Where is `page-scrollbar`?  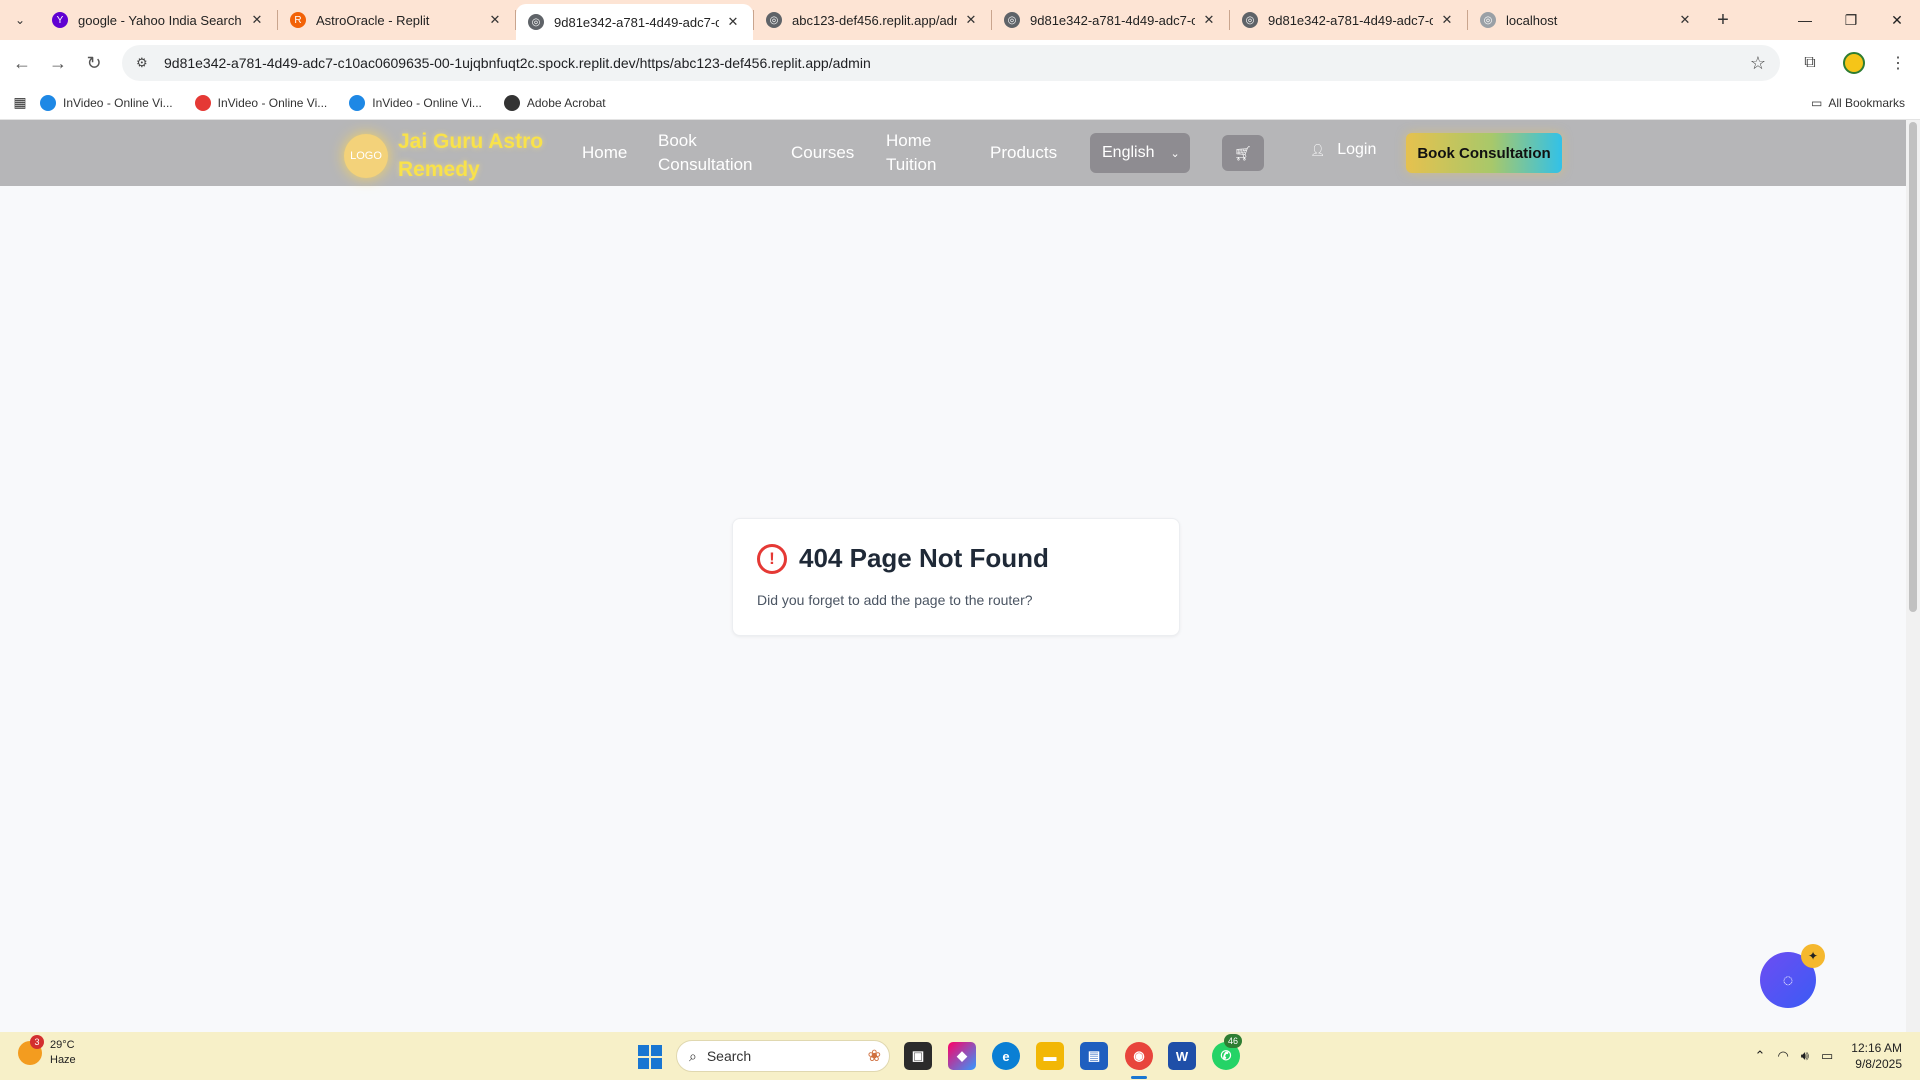
page-scrollbar is located at coordinates (1913, 576).